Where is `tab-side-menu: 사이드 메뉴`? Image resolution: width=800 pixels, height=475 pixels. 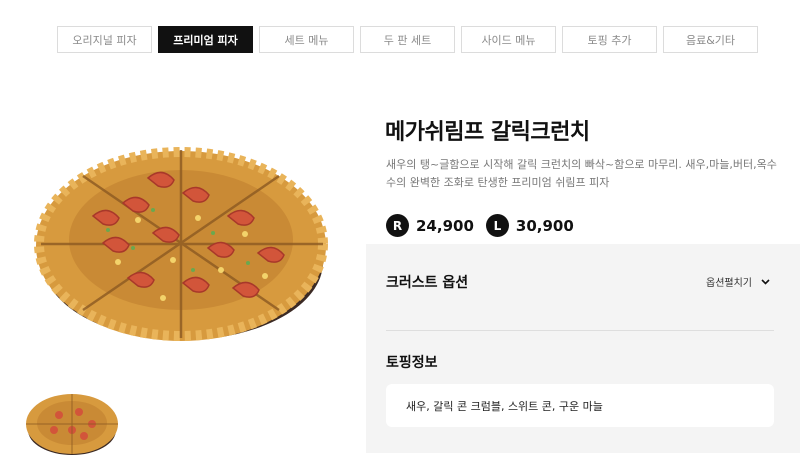 tab-side-menu: 사이드 메뉴 is located at coordinates (508, 39).